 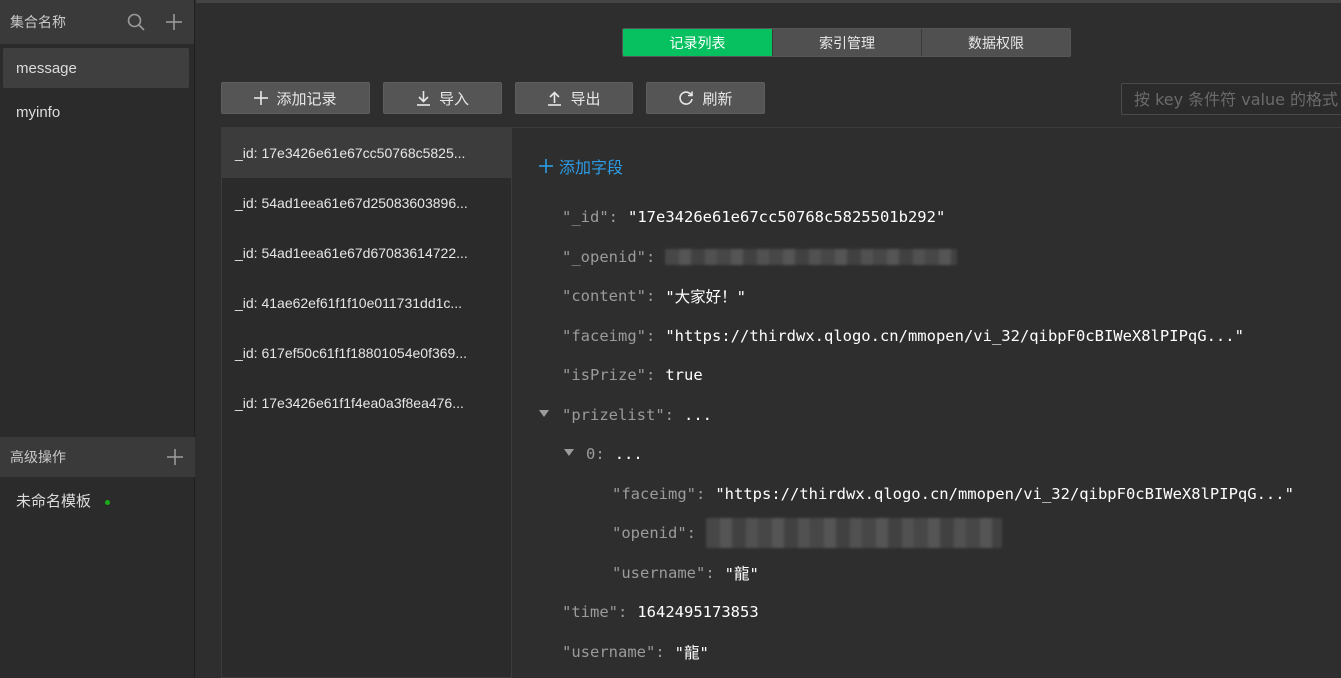 What do you see at coordinates (786, 217) in the screenshot?
I see `field-value: "17e3426e61e67cc50768c5825501b292"` at bounding box center [786, 217].